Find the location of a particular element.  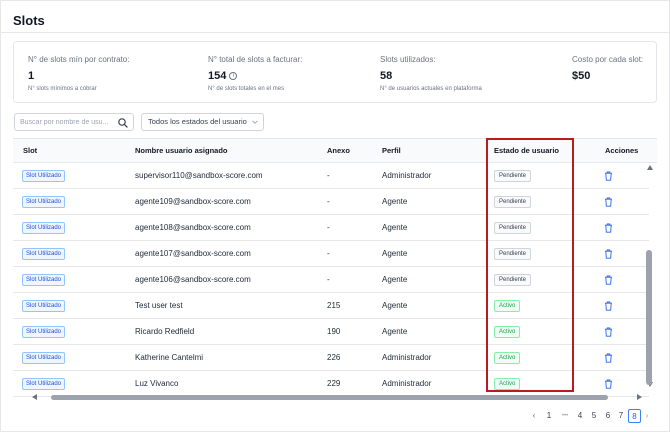

scroll-up-arrow-icon is located at coordinates (650, 167).